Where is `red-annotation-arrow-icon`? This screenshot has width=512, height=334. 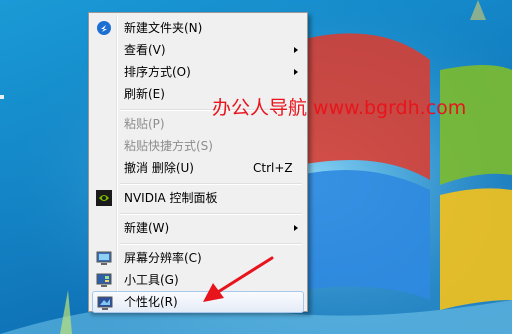
red-annotation-arrow-icon is located at coordinates (238, 279).